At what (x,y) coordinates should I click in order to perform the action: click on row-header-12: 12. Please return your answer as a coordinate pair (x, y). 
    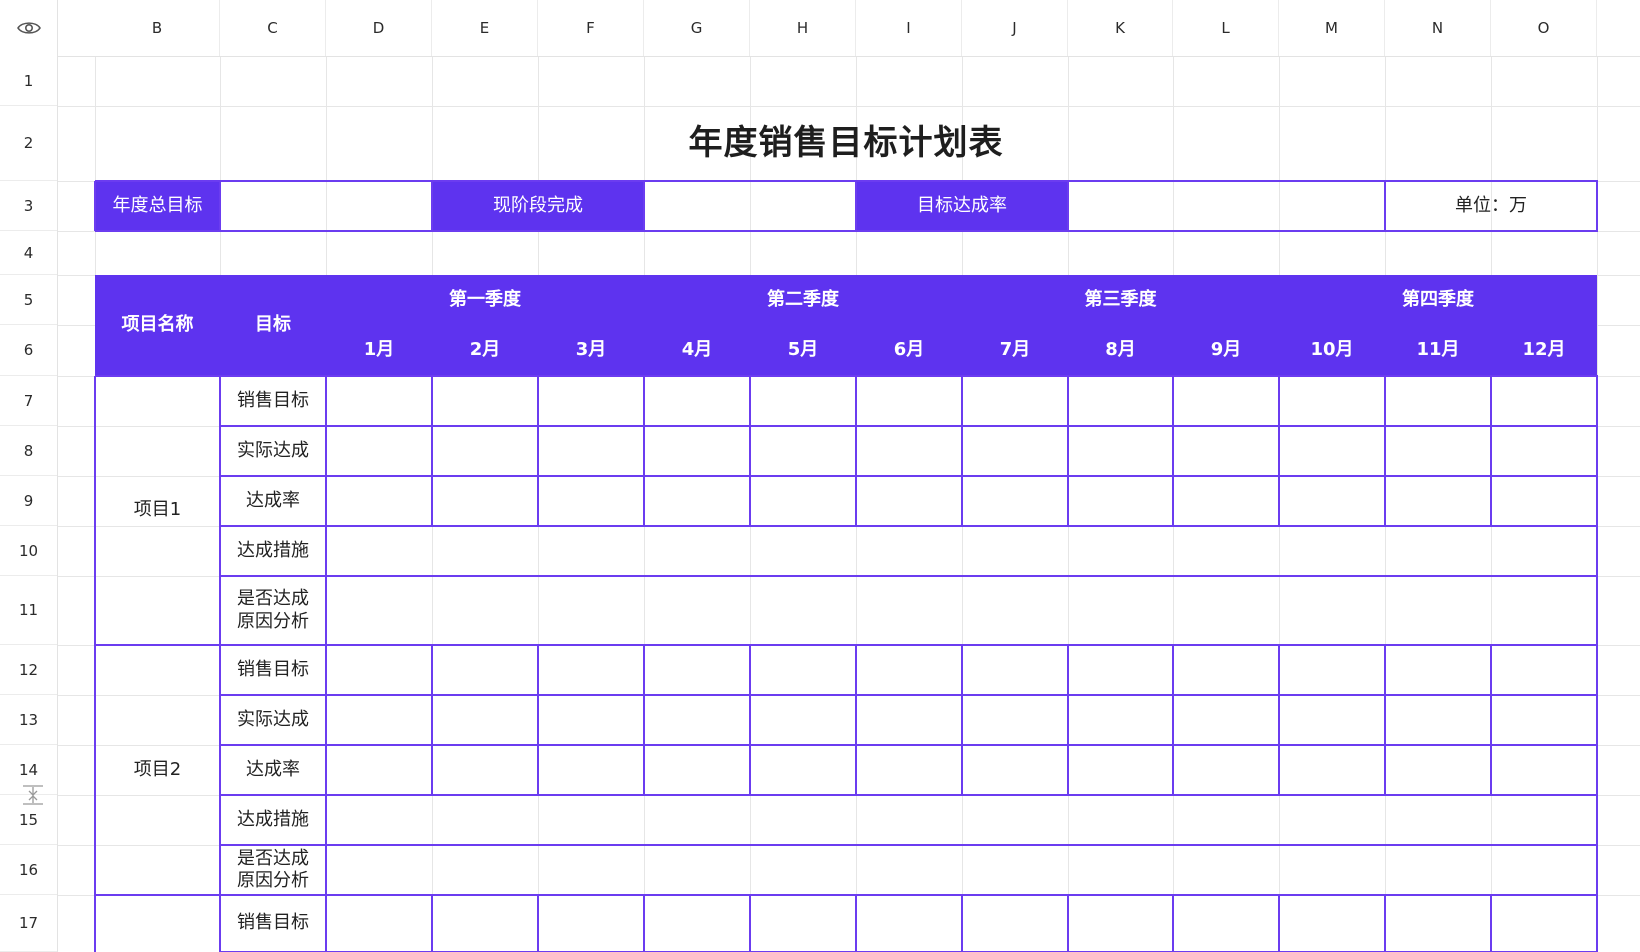
    Looking at the image, I should click on (28, 670).